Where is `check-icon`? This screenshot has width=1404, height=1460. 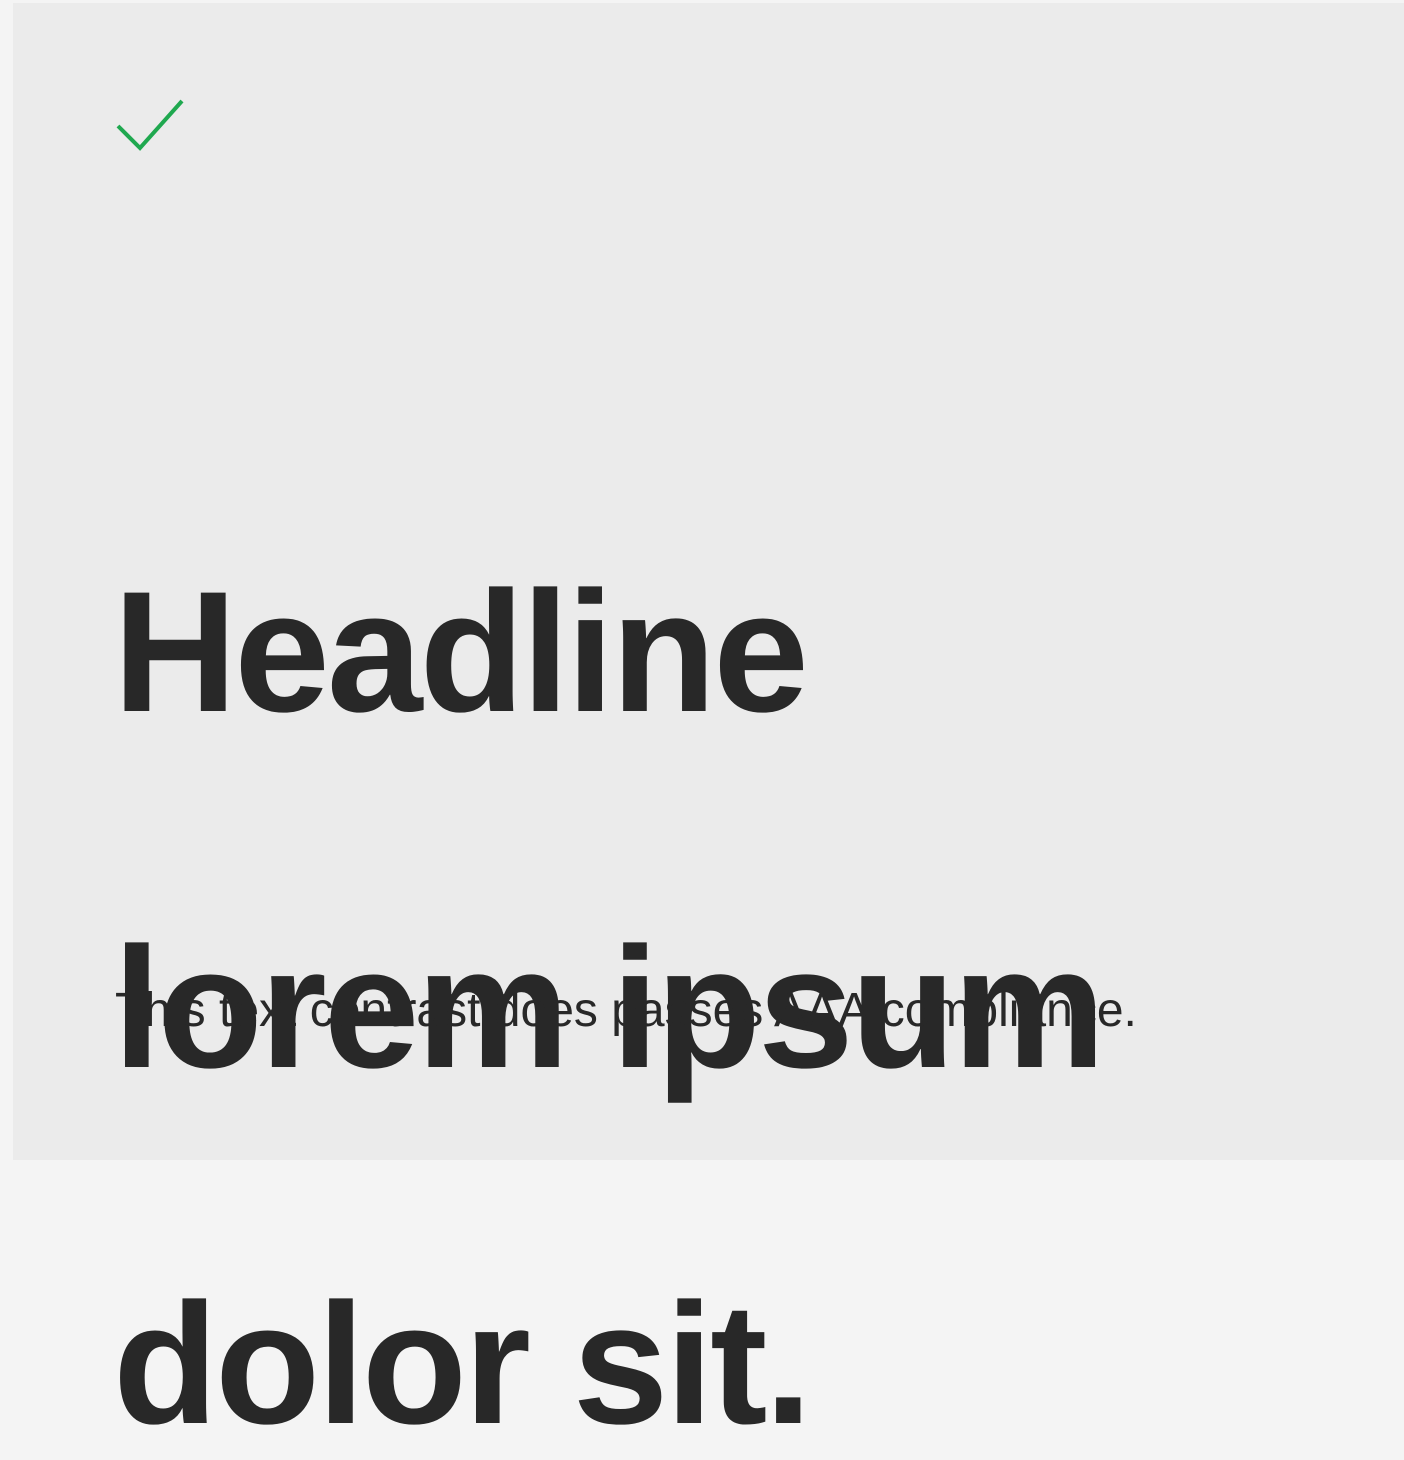
check-icon is located at coordinates (150, 125).